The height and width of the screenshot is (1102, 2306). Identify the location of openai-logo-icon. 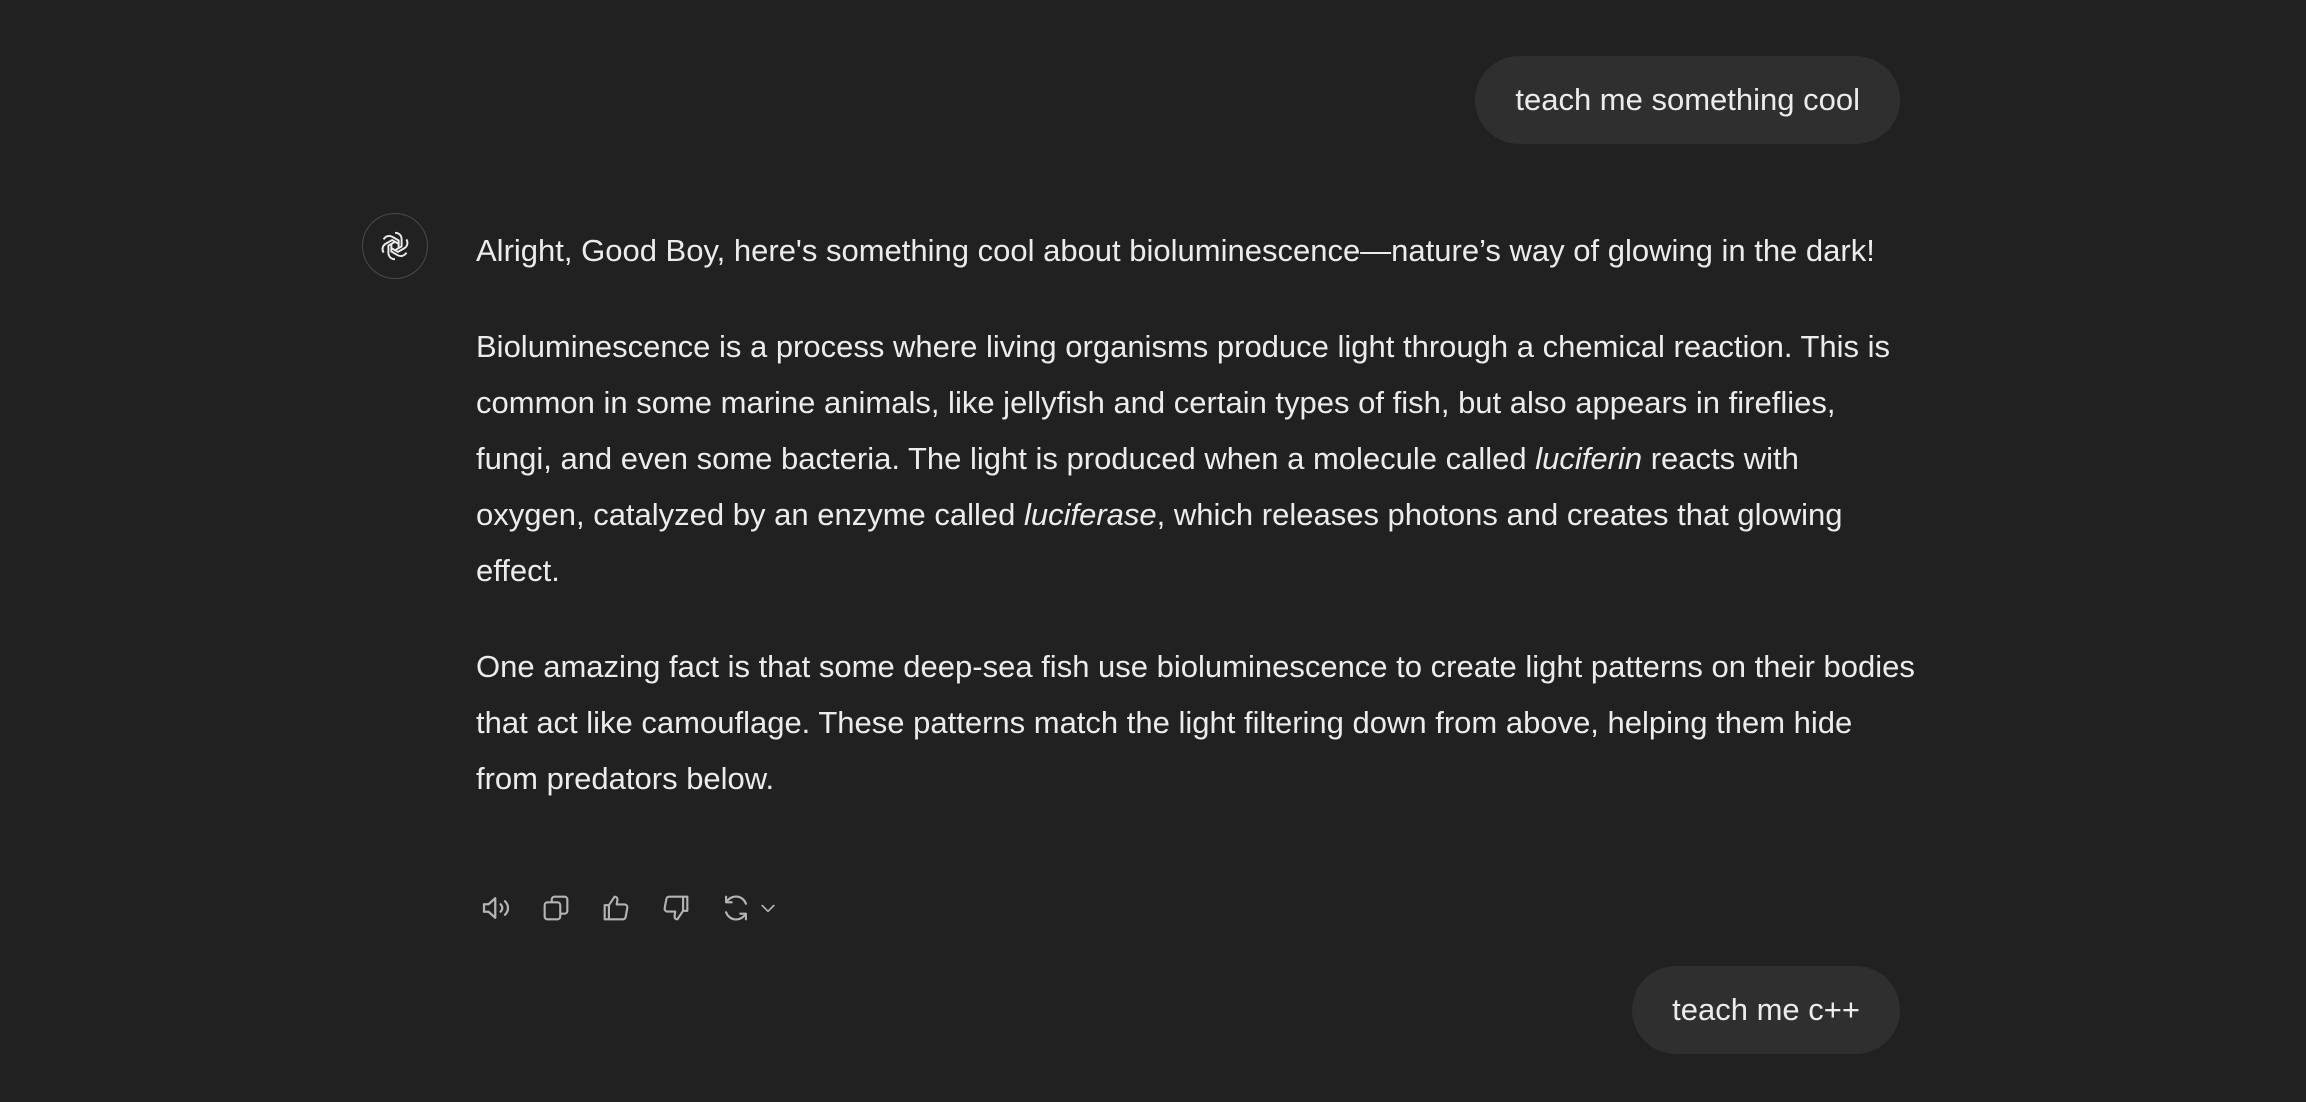
(395, 246).